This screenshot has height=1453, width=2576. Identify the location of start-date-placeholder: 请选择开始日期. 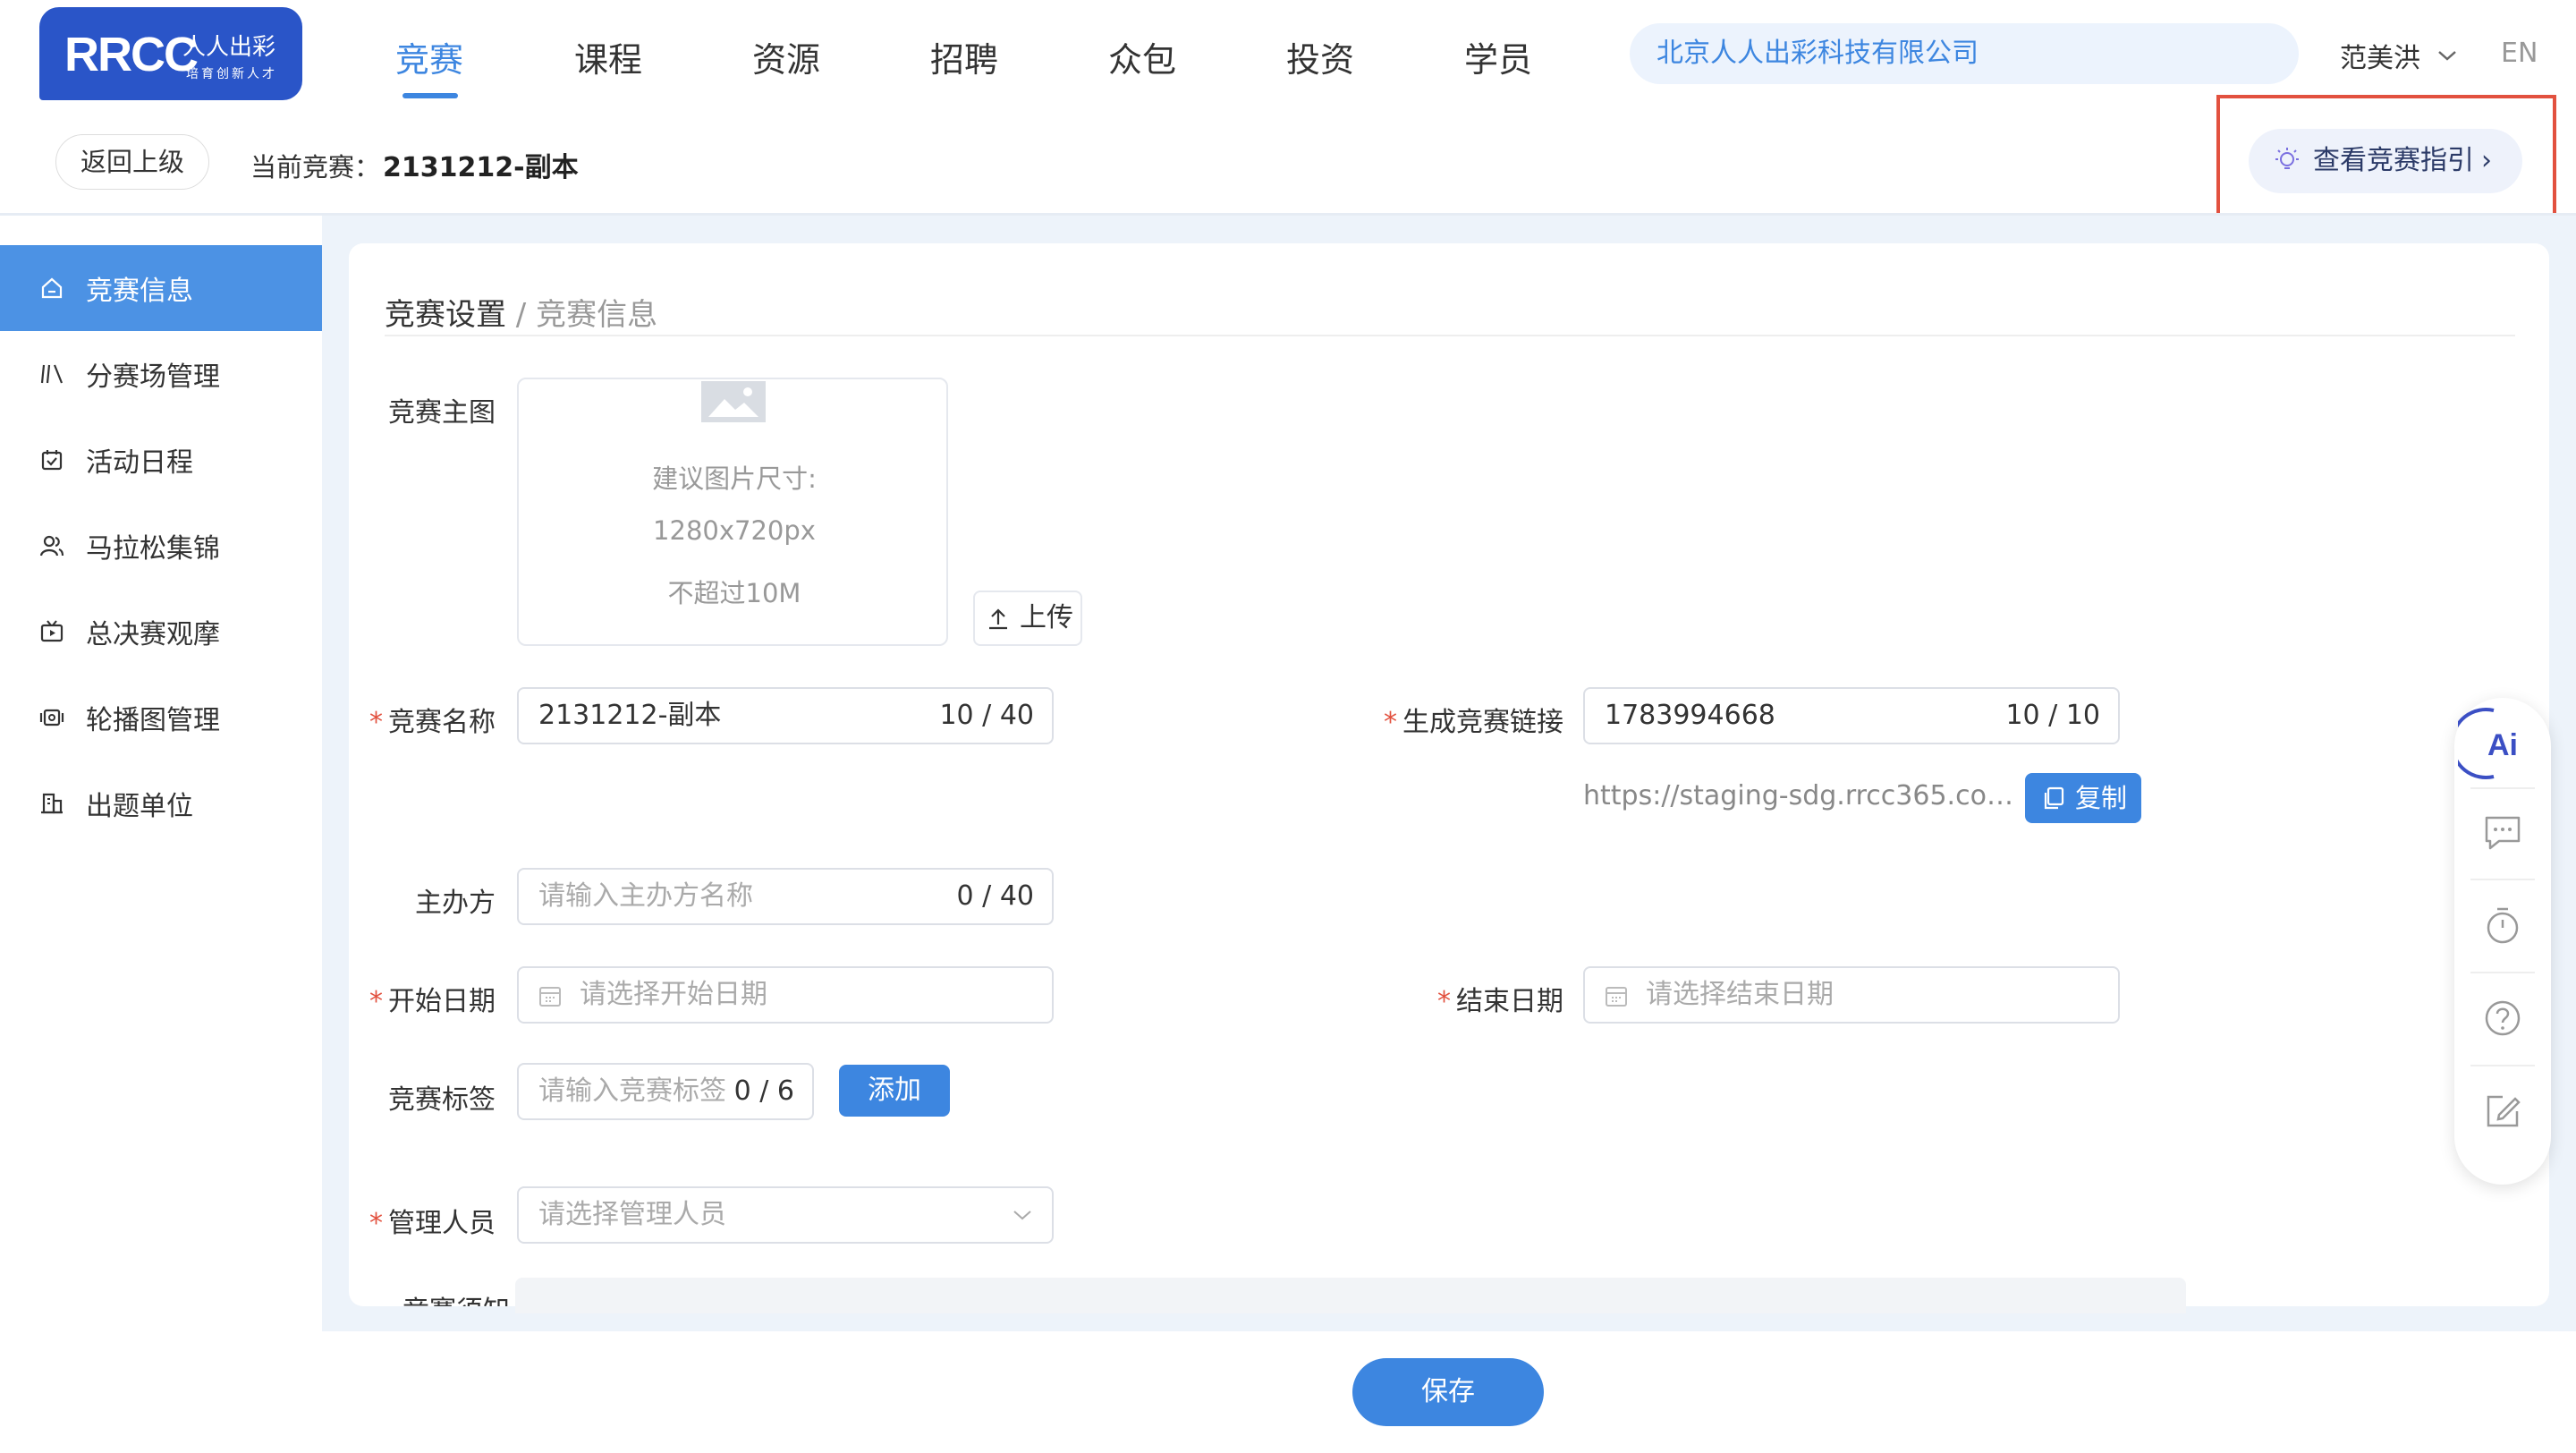
(673, 994).